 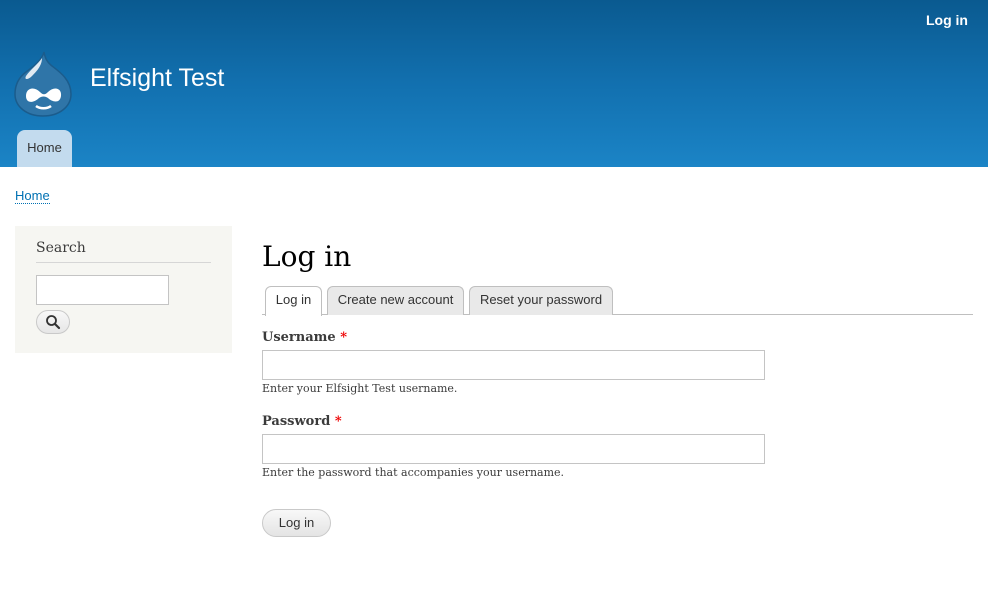 I want to click on tab-create-new-account: Create new account, so click(x=395, y=300).